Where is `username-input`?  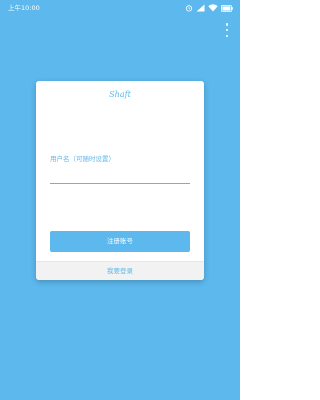 username-input is located at coordinates (120, 175).